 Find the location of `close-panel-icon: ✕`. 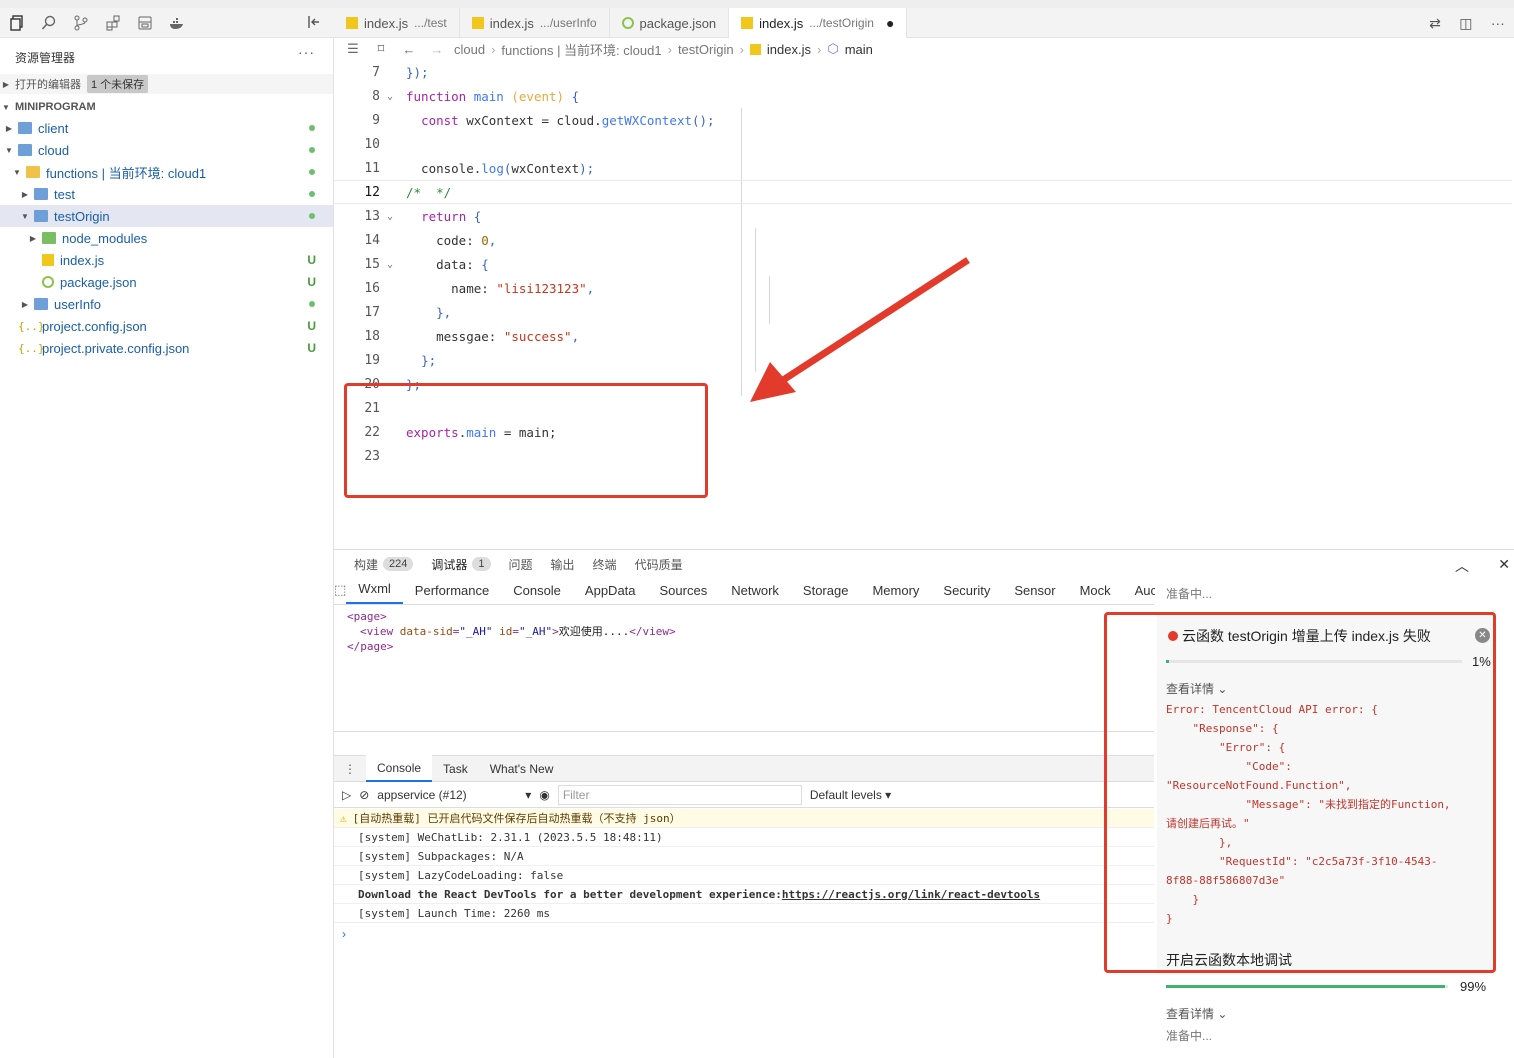

close-panel-icon: ✕ is located at coordinates (1504, 566).